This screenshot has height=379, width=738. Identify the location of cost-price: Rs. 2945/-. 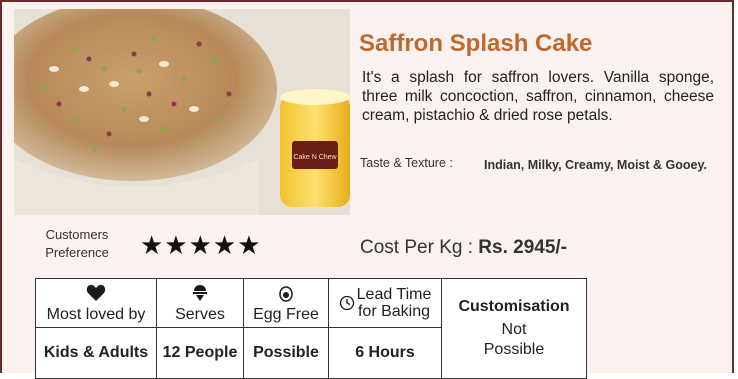
(523, 247).